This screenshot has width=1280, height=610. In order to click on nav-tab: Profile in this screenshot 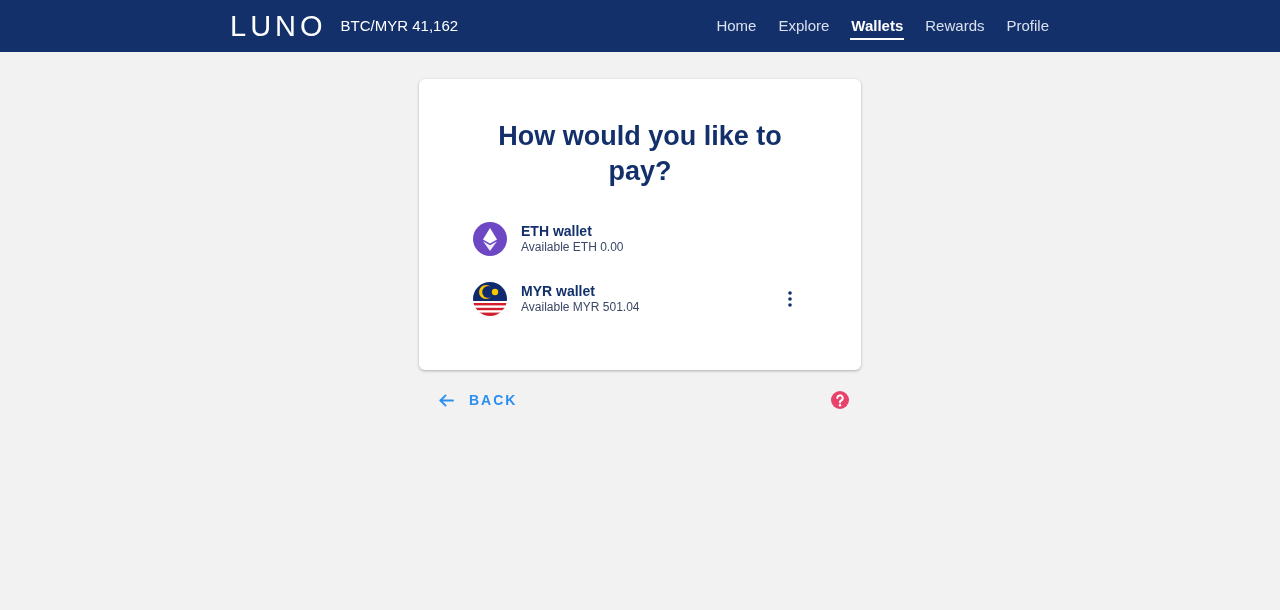, I will do `click(1027, 26)`.